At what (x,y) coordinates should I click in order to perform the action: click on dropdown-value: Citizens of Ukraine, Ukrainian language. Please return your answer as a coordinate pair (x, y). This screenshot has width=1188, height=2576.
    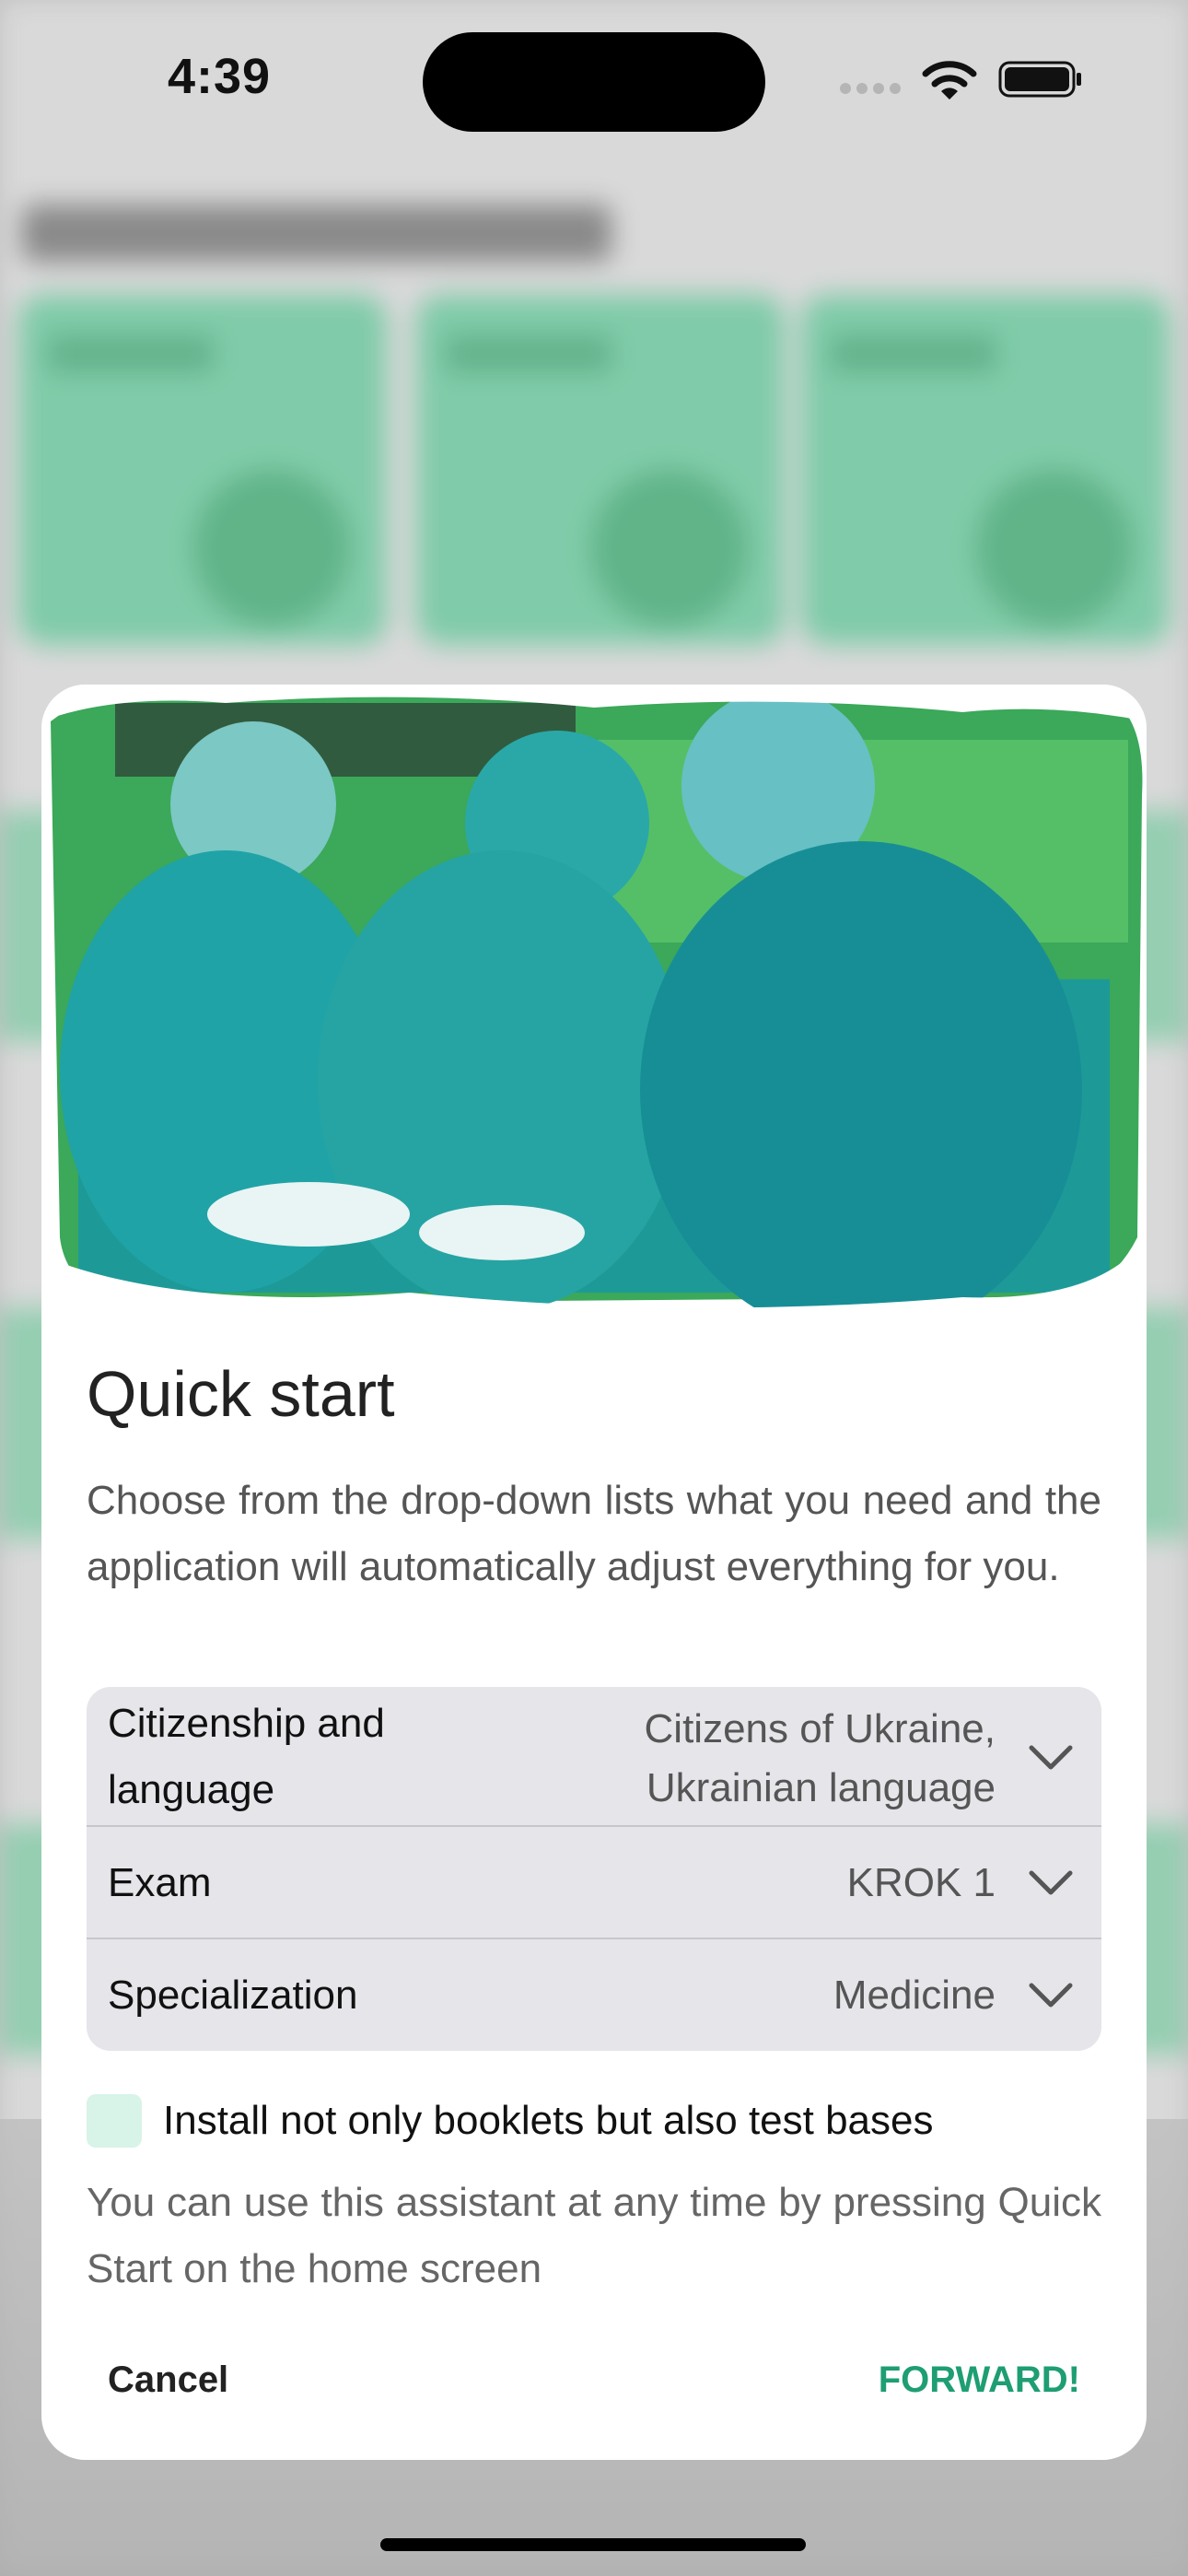
    Looking at the image, I should click on (820, 1758).